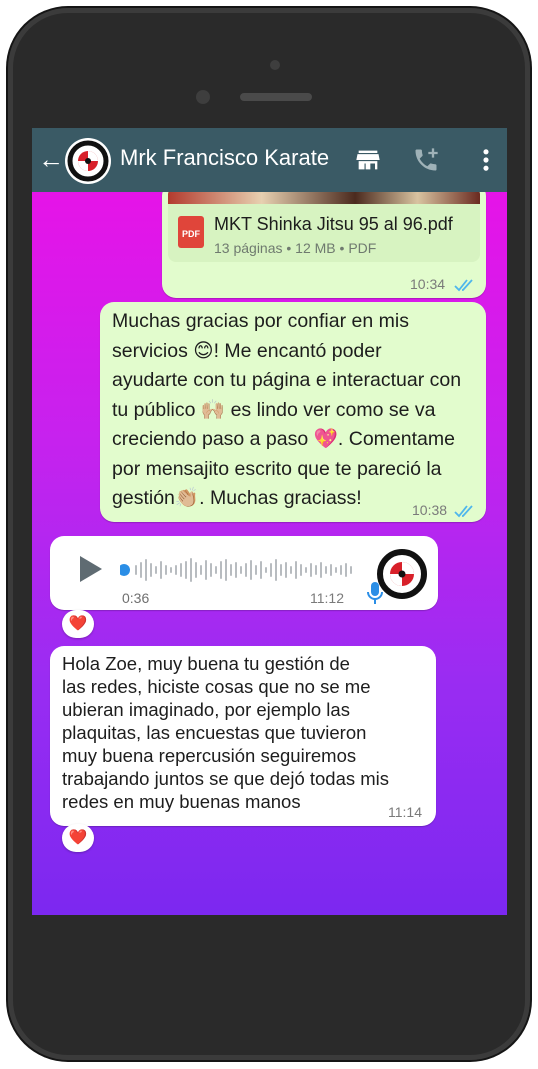 This screenshot has width=538, height=1069. I want to click on voice-waveform, so click(242, 570).